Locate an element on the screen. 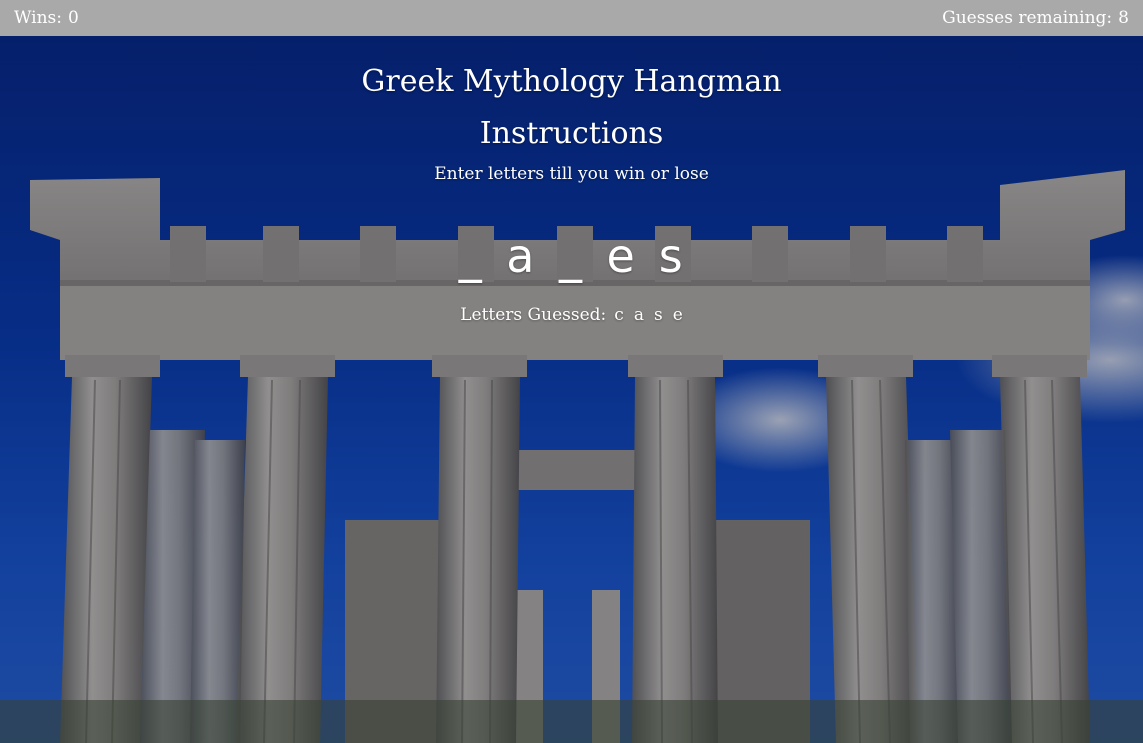 The height and width of the screenshot is (743, 1143). word-letter: s is located at coordinates (671, 256).